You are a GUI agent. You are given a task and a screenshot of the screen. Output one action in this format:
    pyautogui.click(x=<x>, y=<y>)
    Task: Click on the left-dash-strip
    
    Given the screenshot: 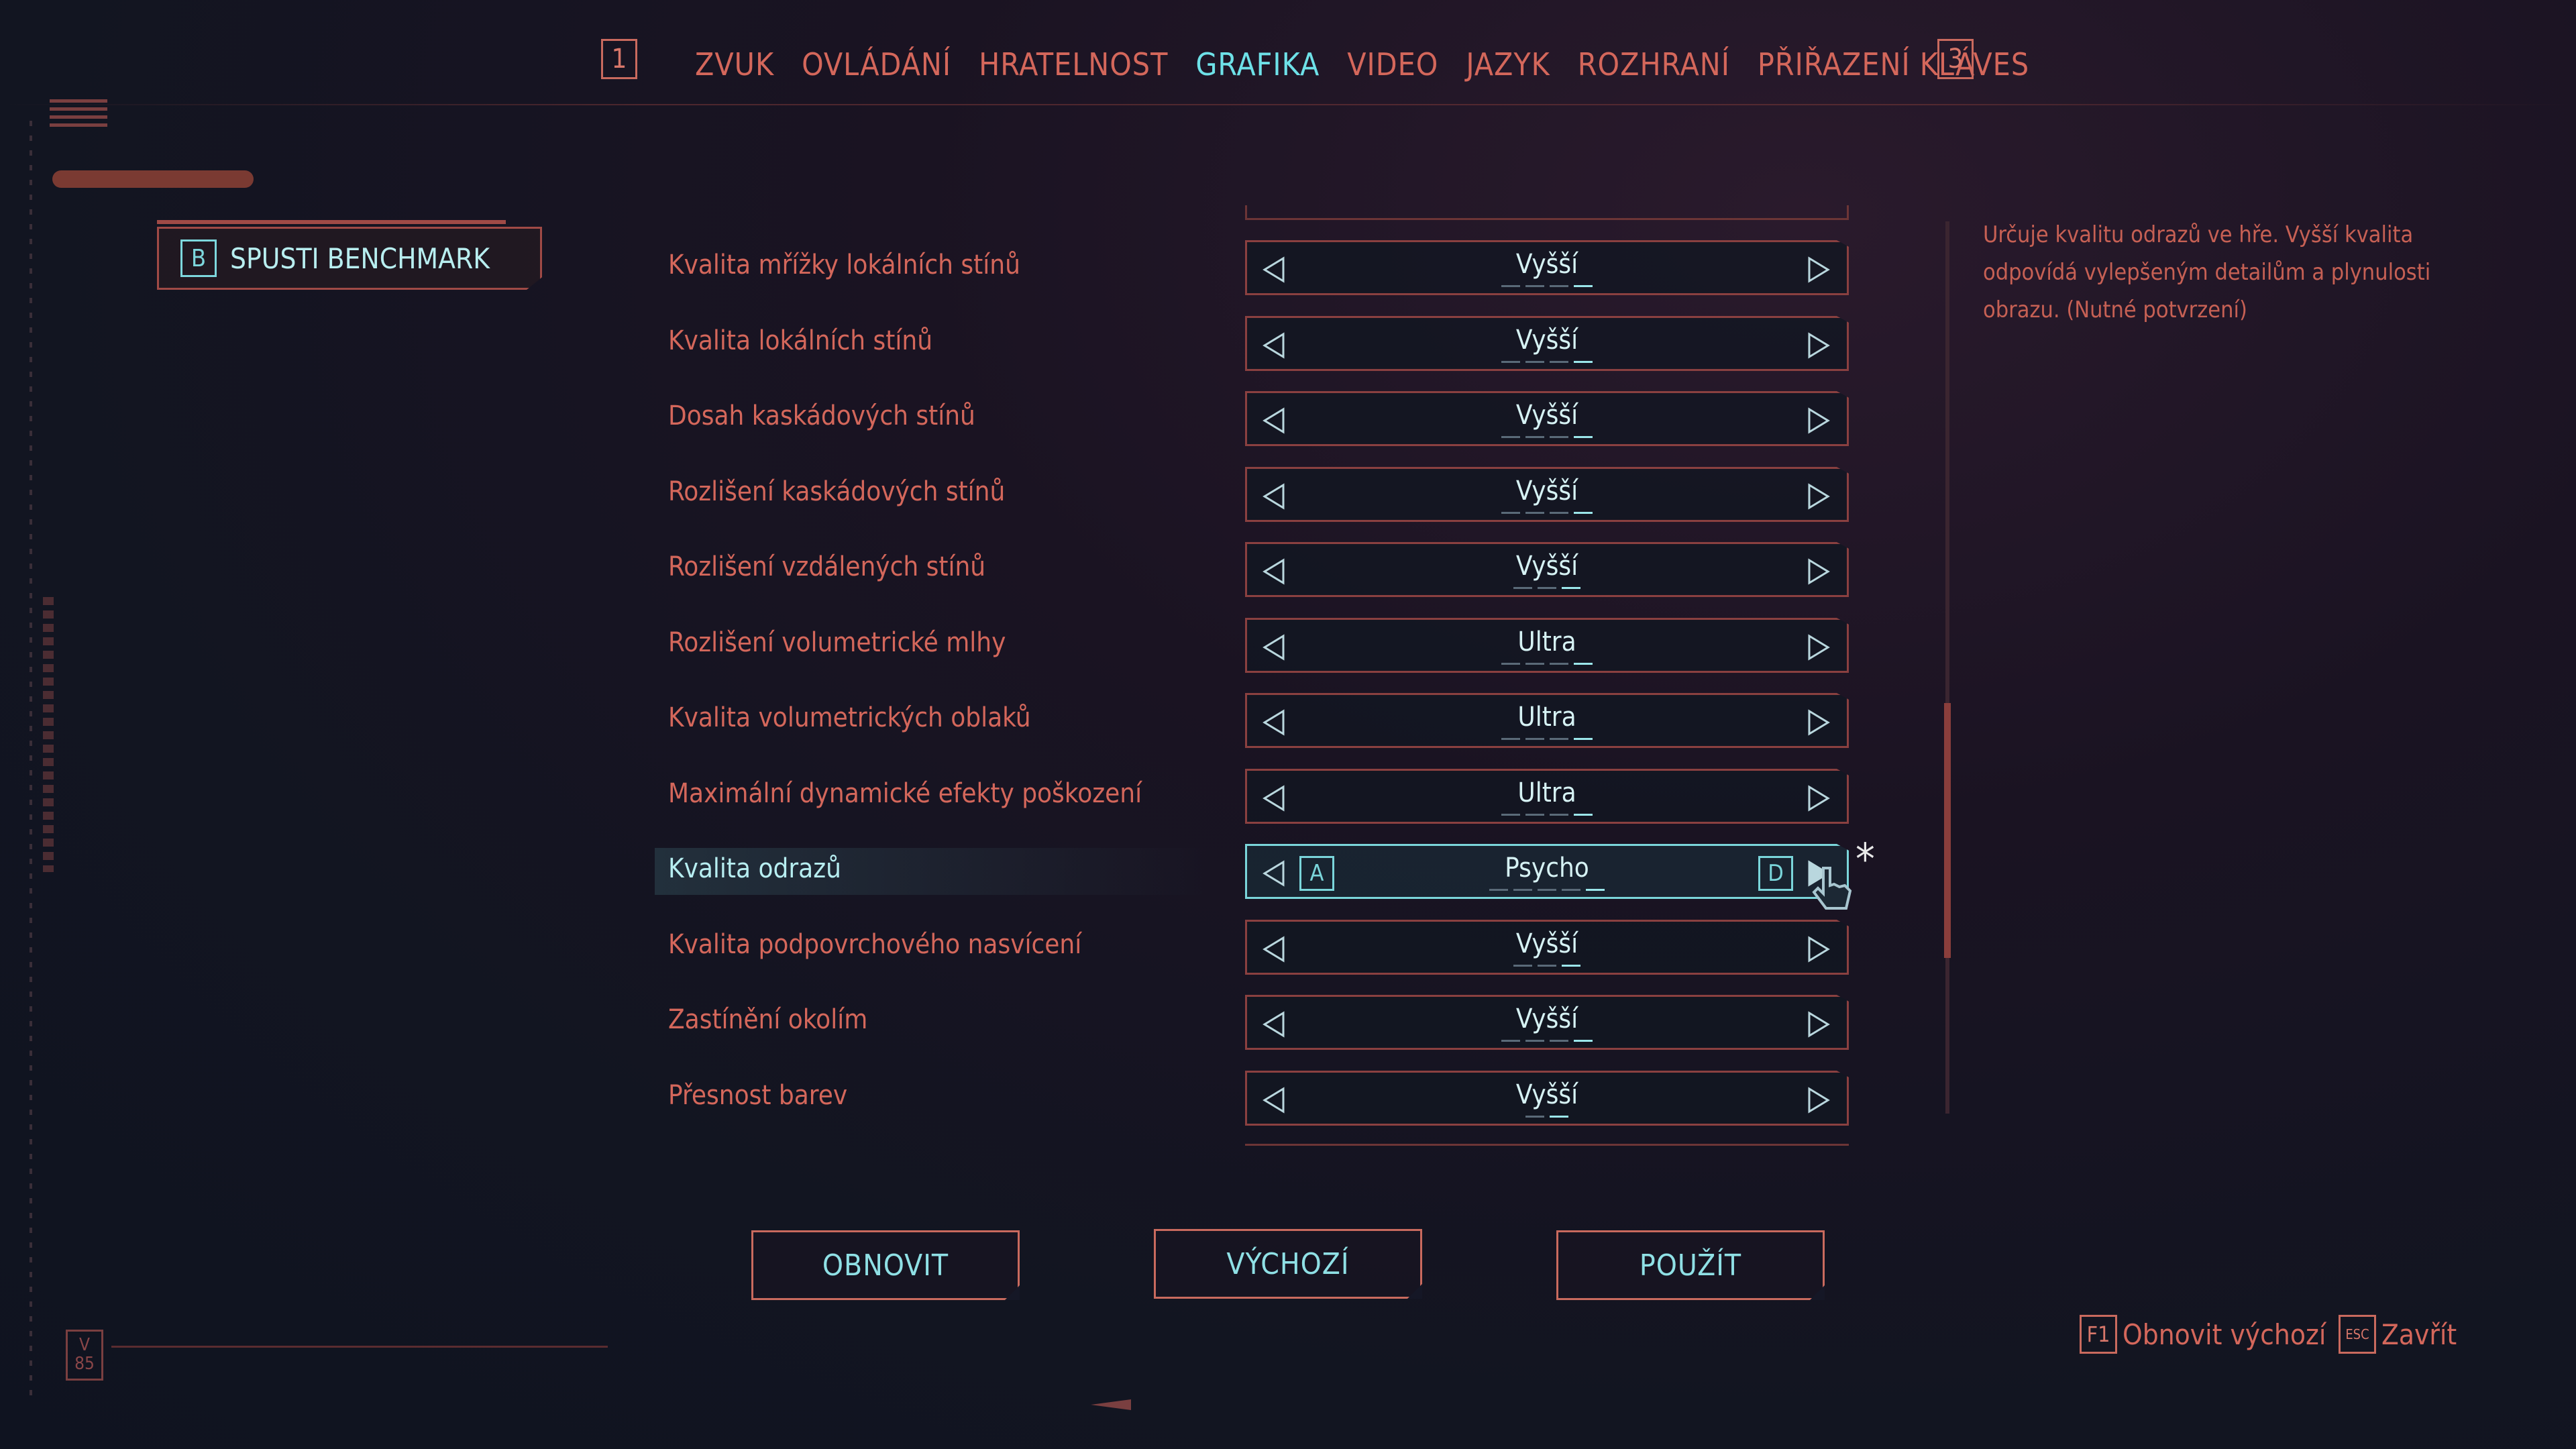 What is the action you would take?
    pyautogui.click(x=31, y=758)
    